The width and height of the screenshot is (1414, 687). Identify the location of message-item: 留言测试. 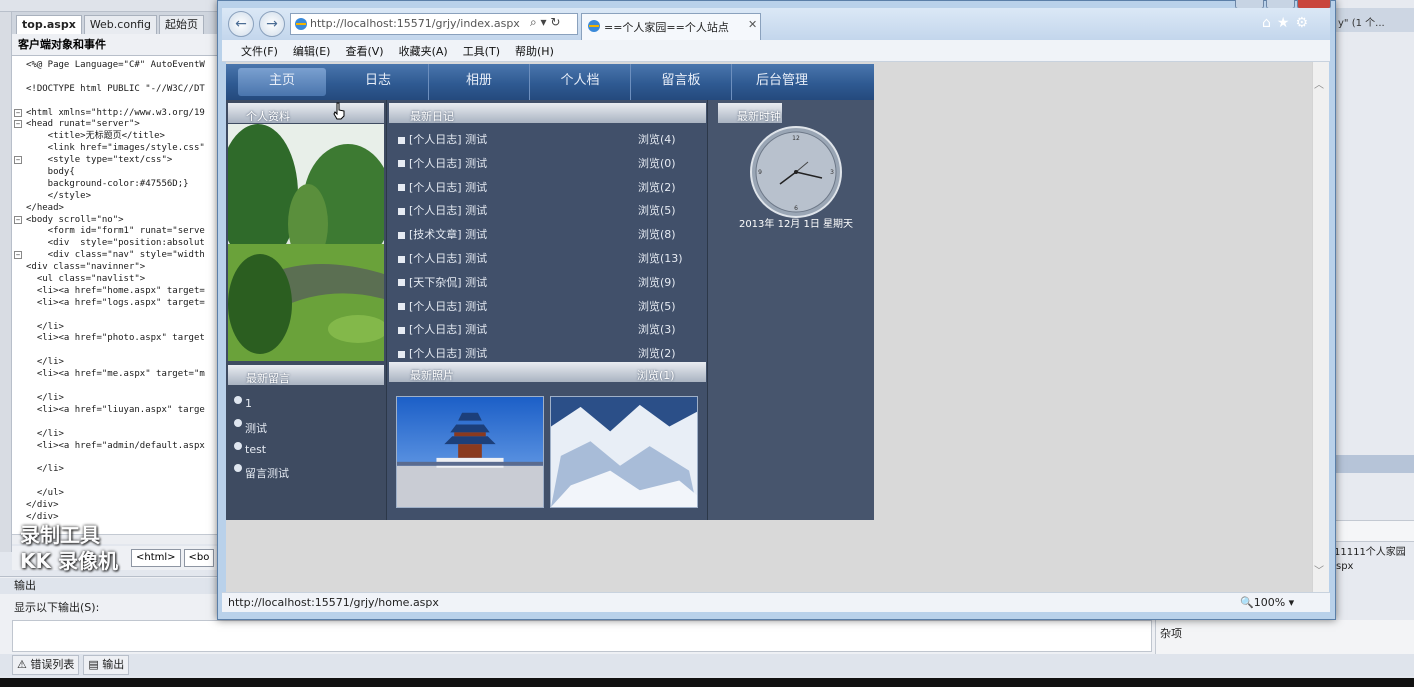
(261, 472).